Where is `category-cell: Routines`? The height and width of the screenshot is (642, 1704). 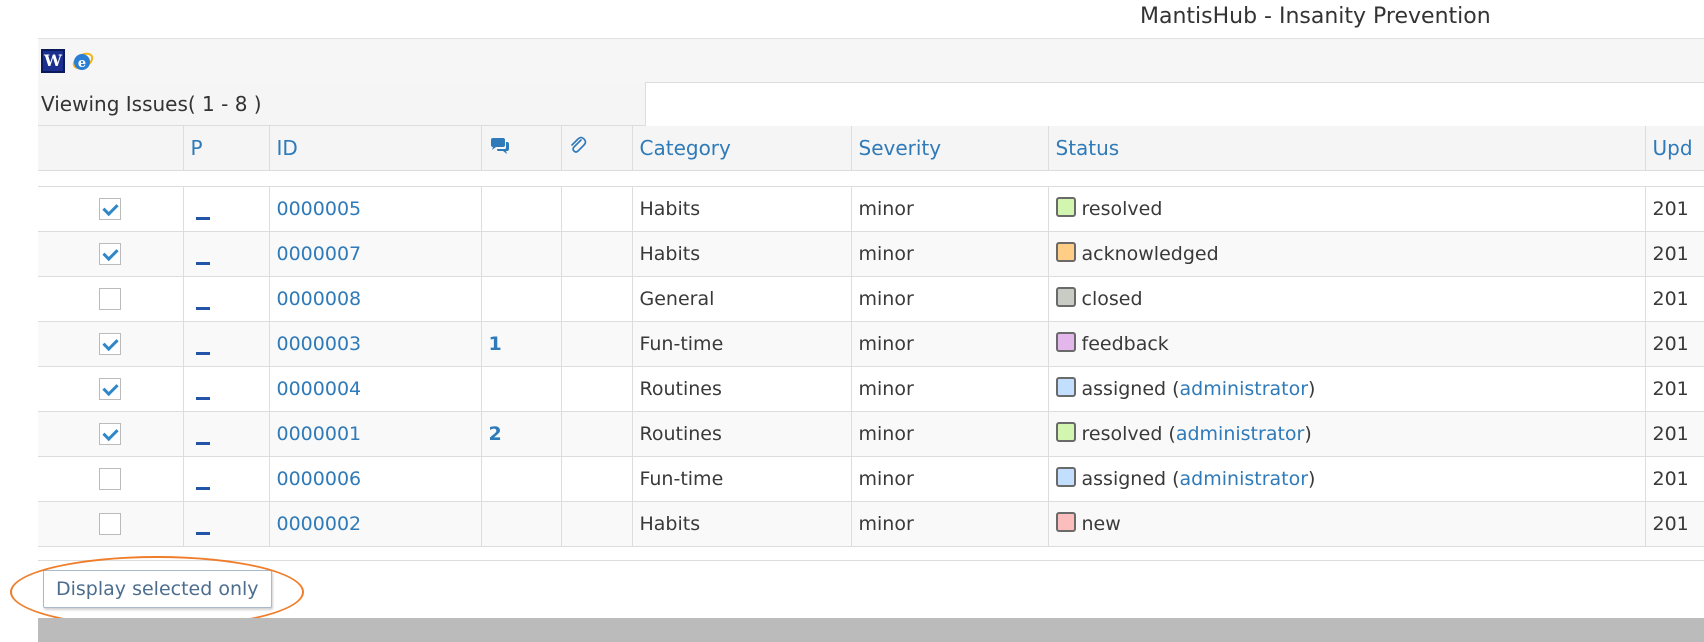 category-cell: Routines is located at coordinates (742, 389).